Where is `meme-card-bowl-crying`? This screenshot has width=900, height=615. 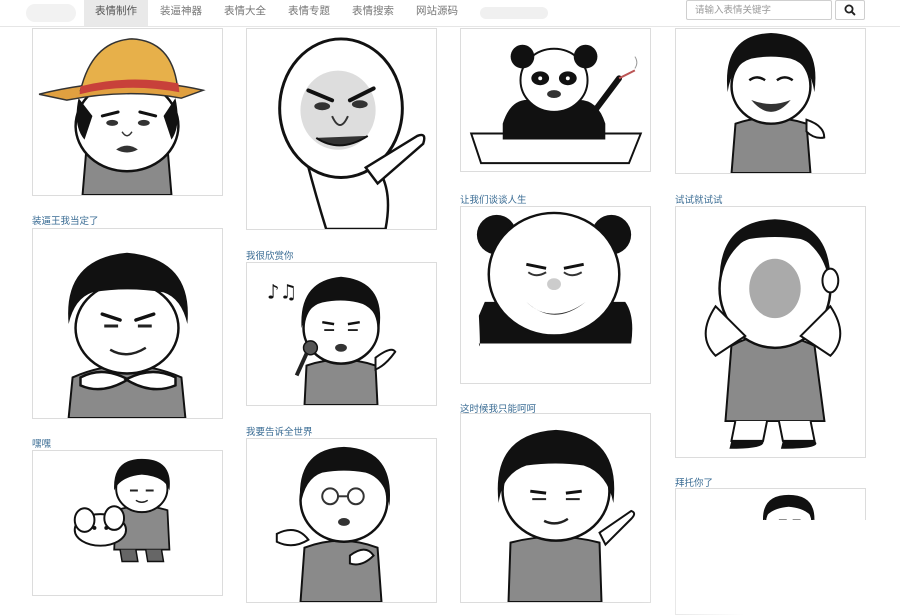
meme-card-bowl-crying is located at coordinates (770, 332).